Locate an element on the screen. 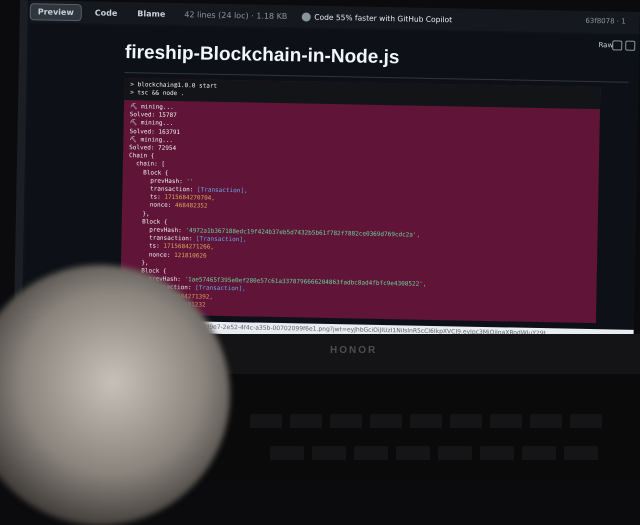 The image size is (640, 525). laptop-brand: HONOR is located at coordinates (354, 350).